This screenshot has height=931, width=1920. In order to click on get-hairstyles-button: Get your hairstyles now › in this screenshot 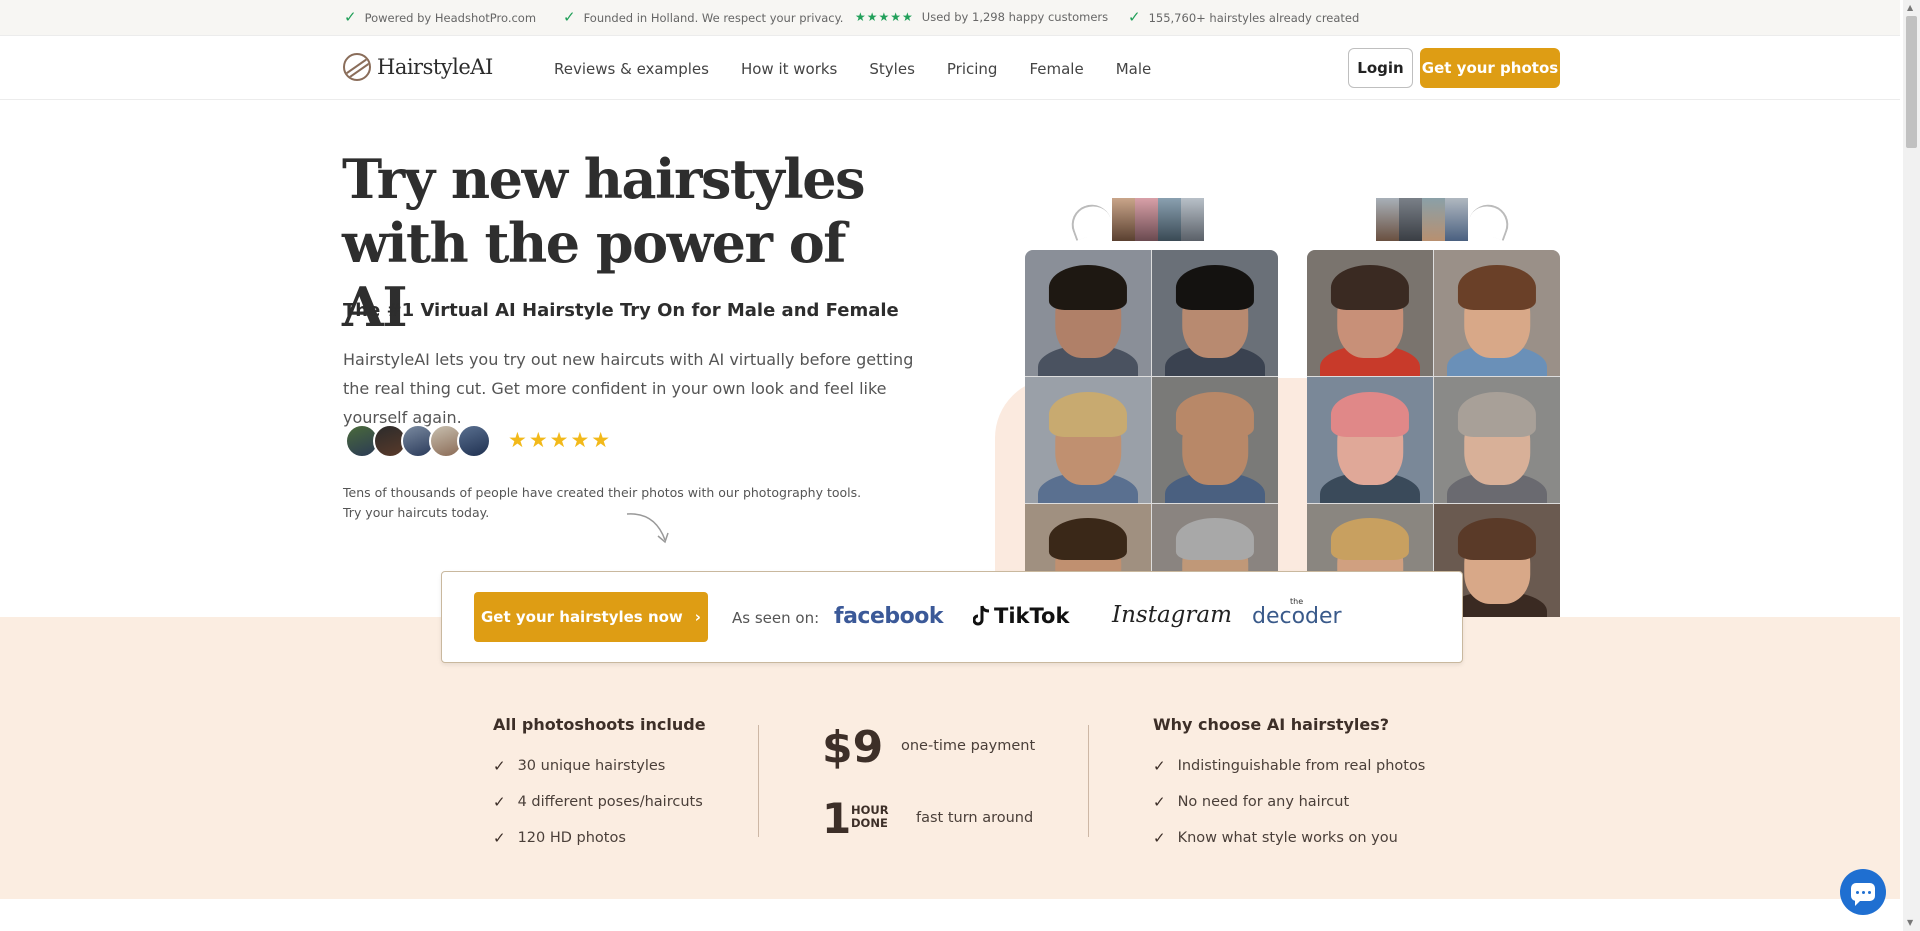, I will do `click(591, 617)`.